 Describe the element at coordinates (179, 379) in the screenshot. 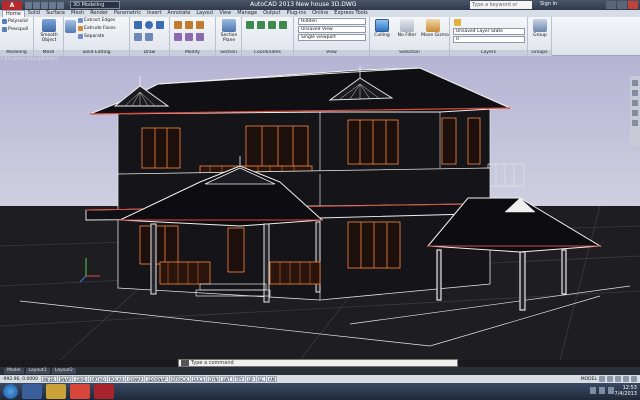

I see `toggle-otrack: OTRACK` at that location.